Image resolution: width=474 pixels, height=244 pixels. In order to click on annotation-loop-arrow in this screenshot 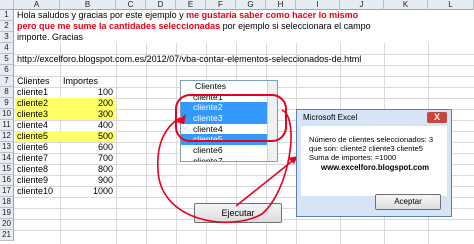, I will do `click(224, 166)`.